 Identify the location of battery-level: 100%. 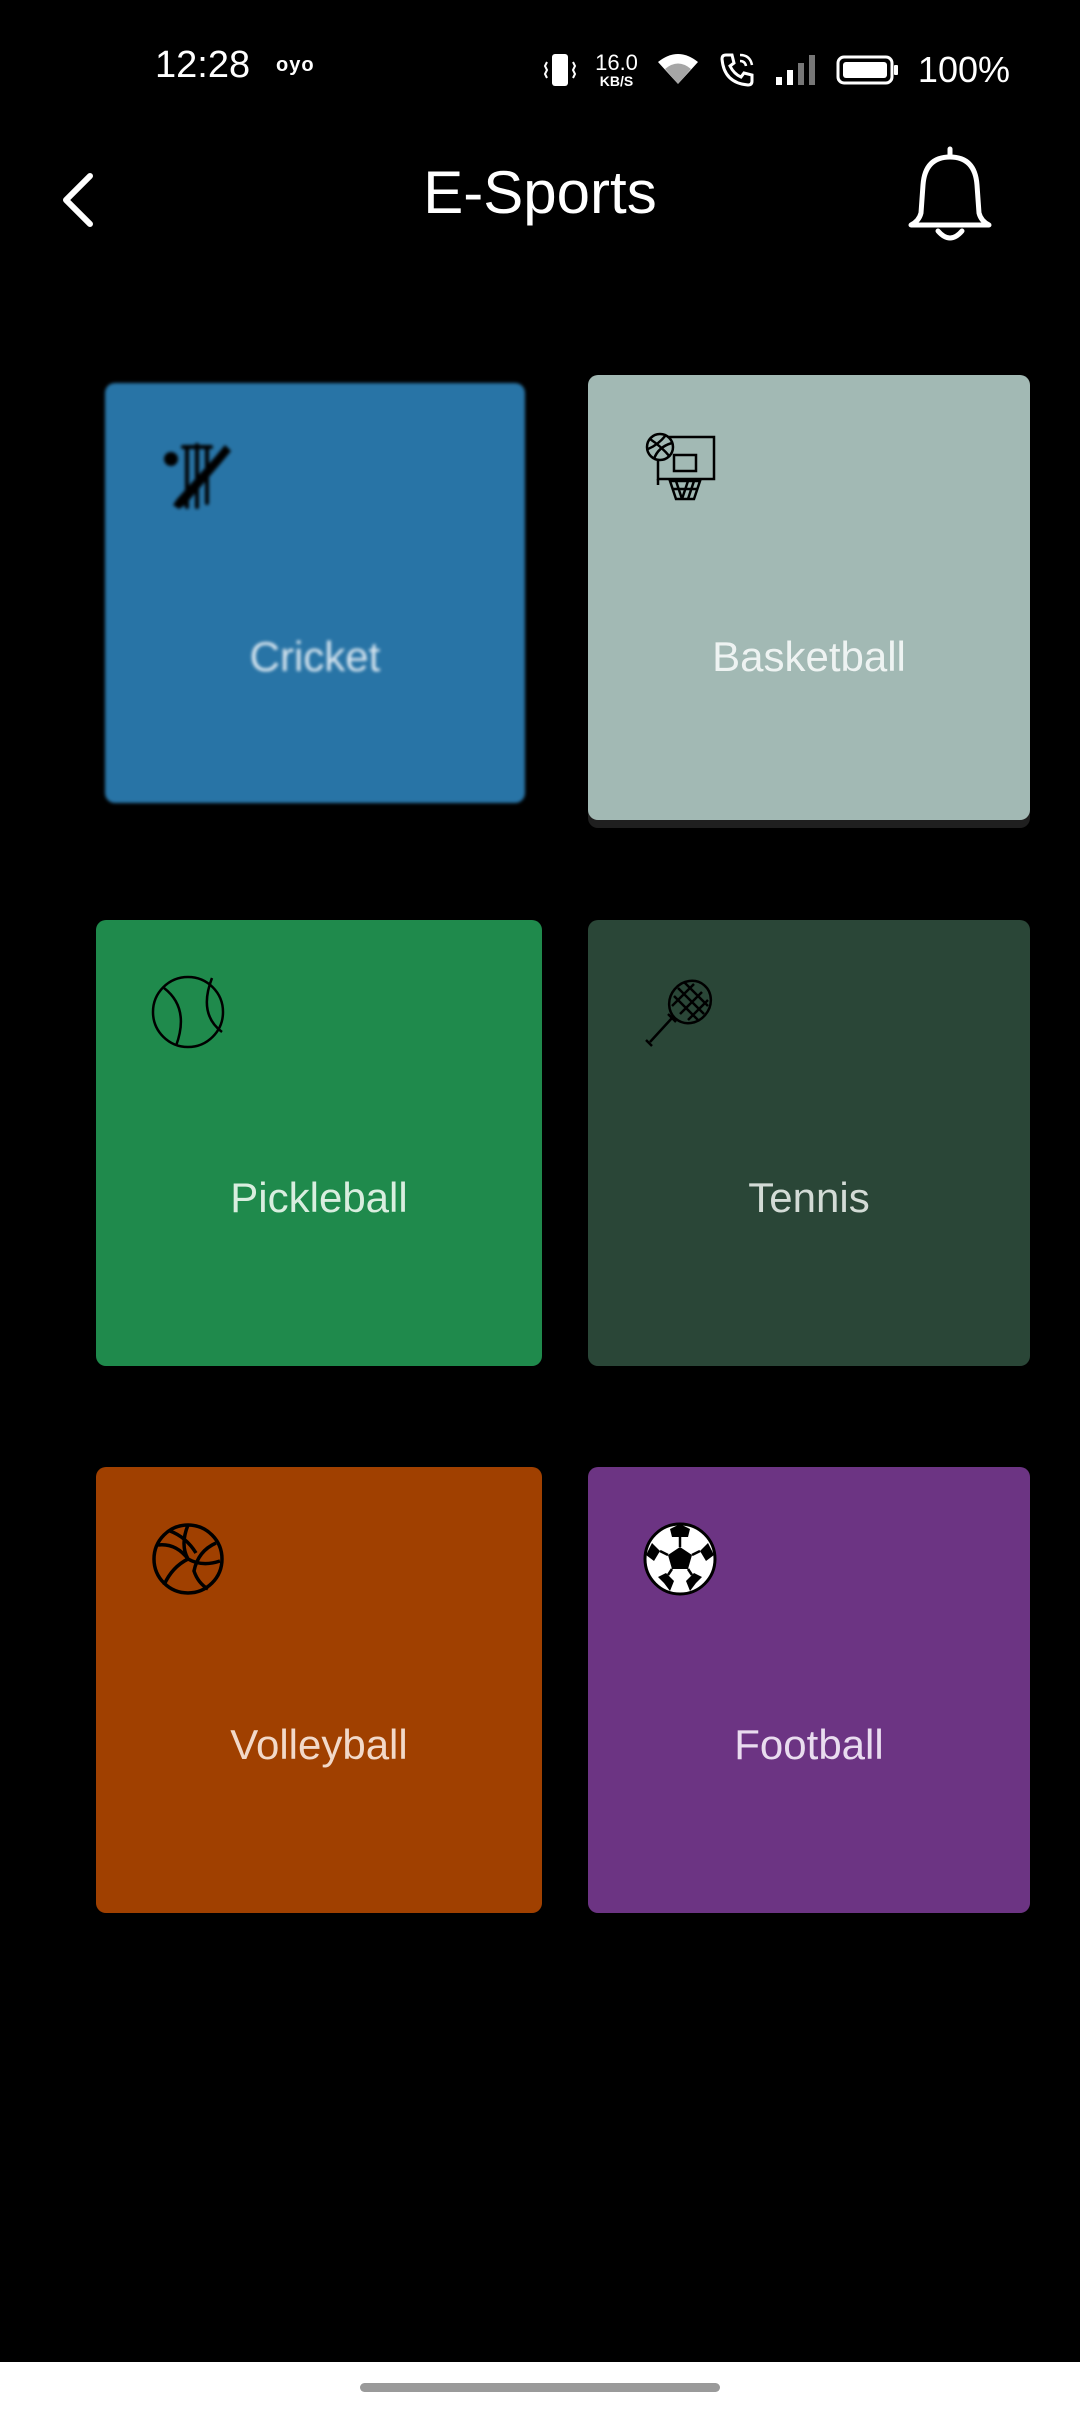
(963, 69).